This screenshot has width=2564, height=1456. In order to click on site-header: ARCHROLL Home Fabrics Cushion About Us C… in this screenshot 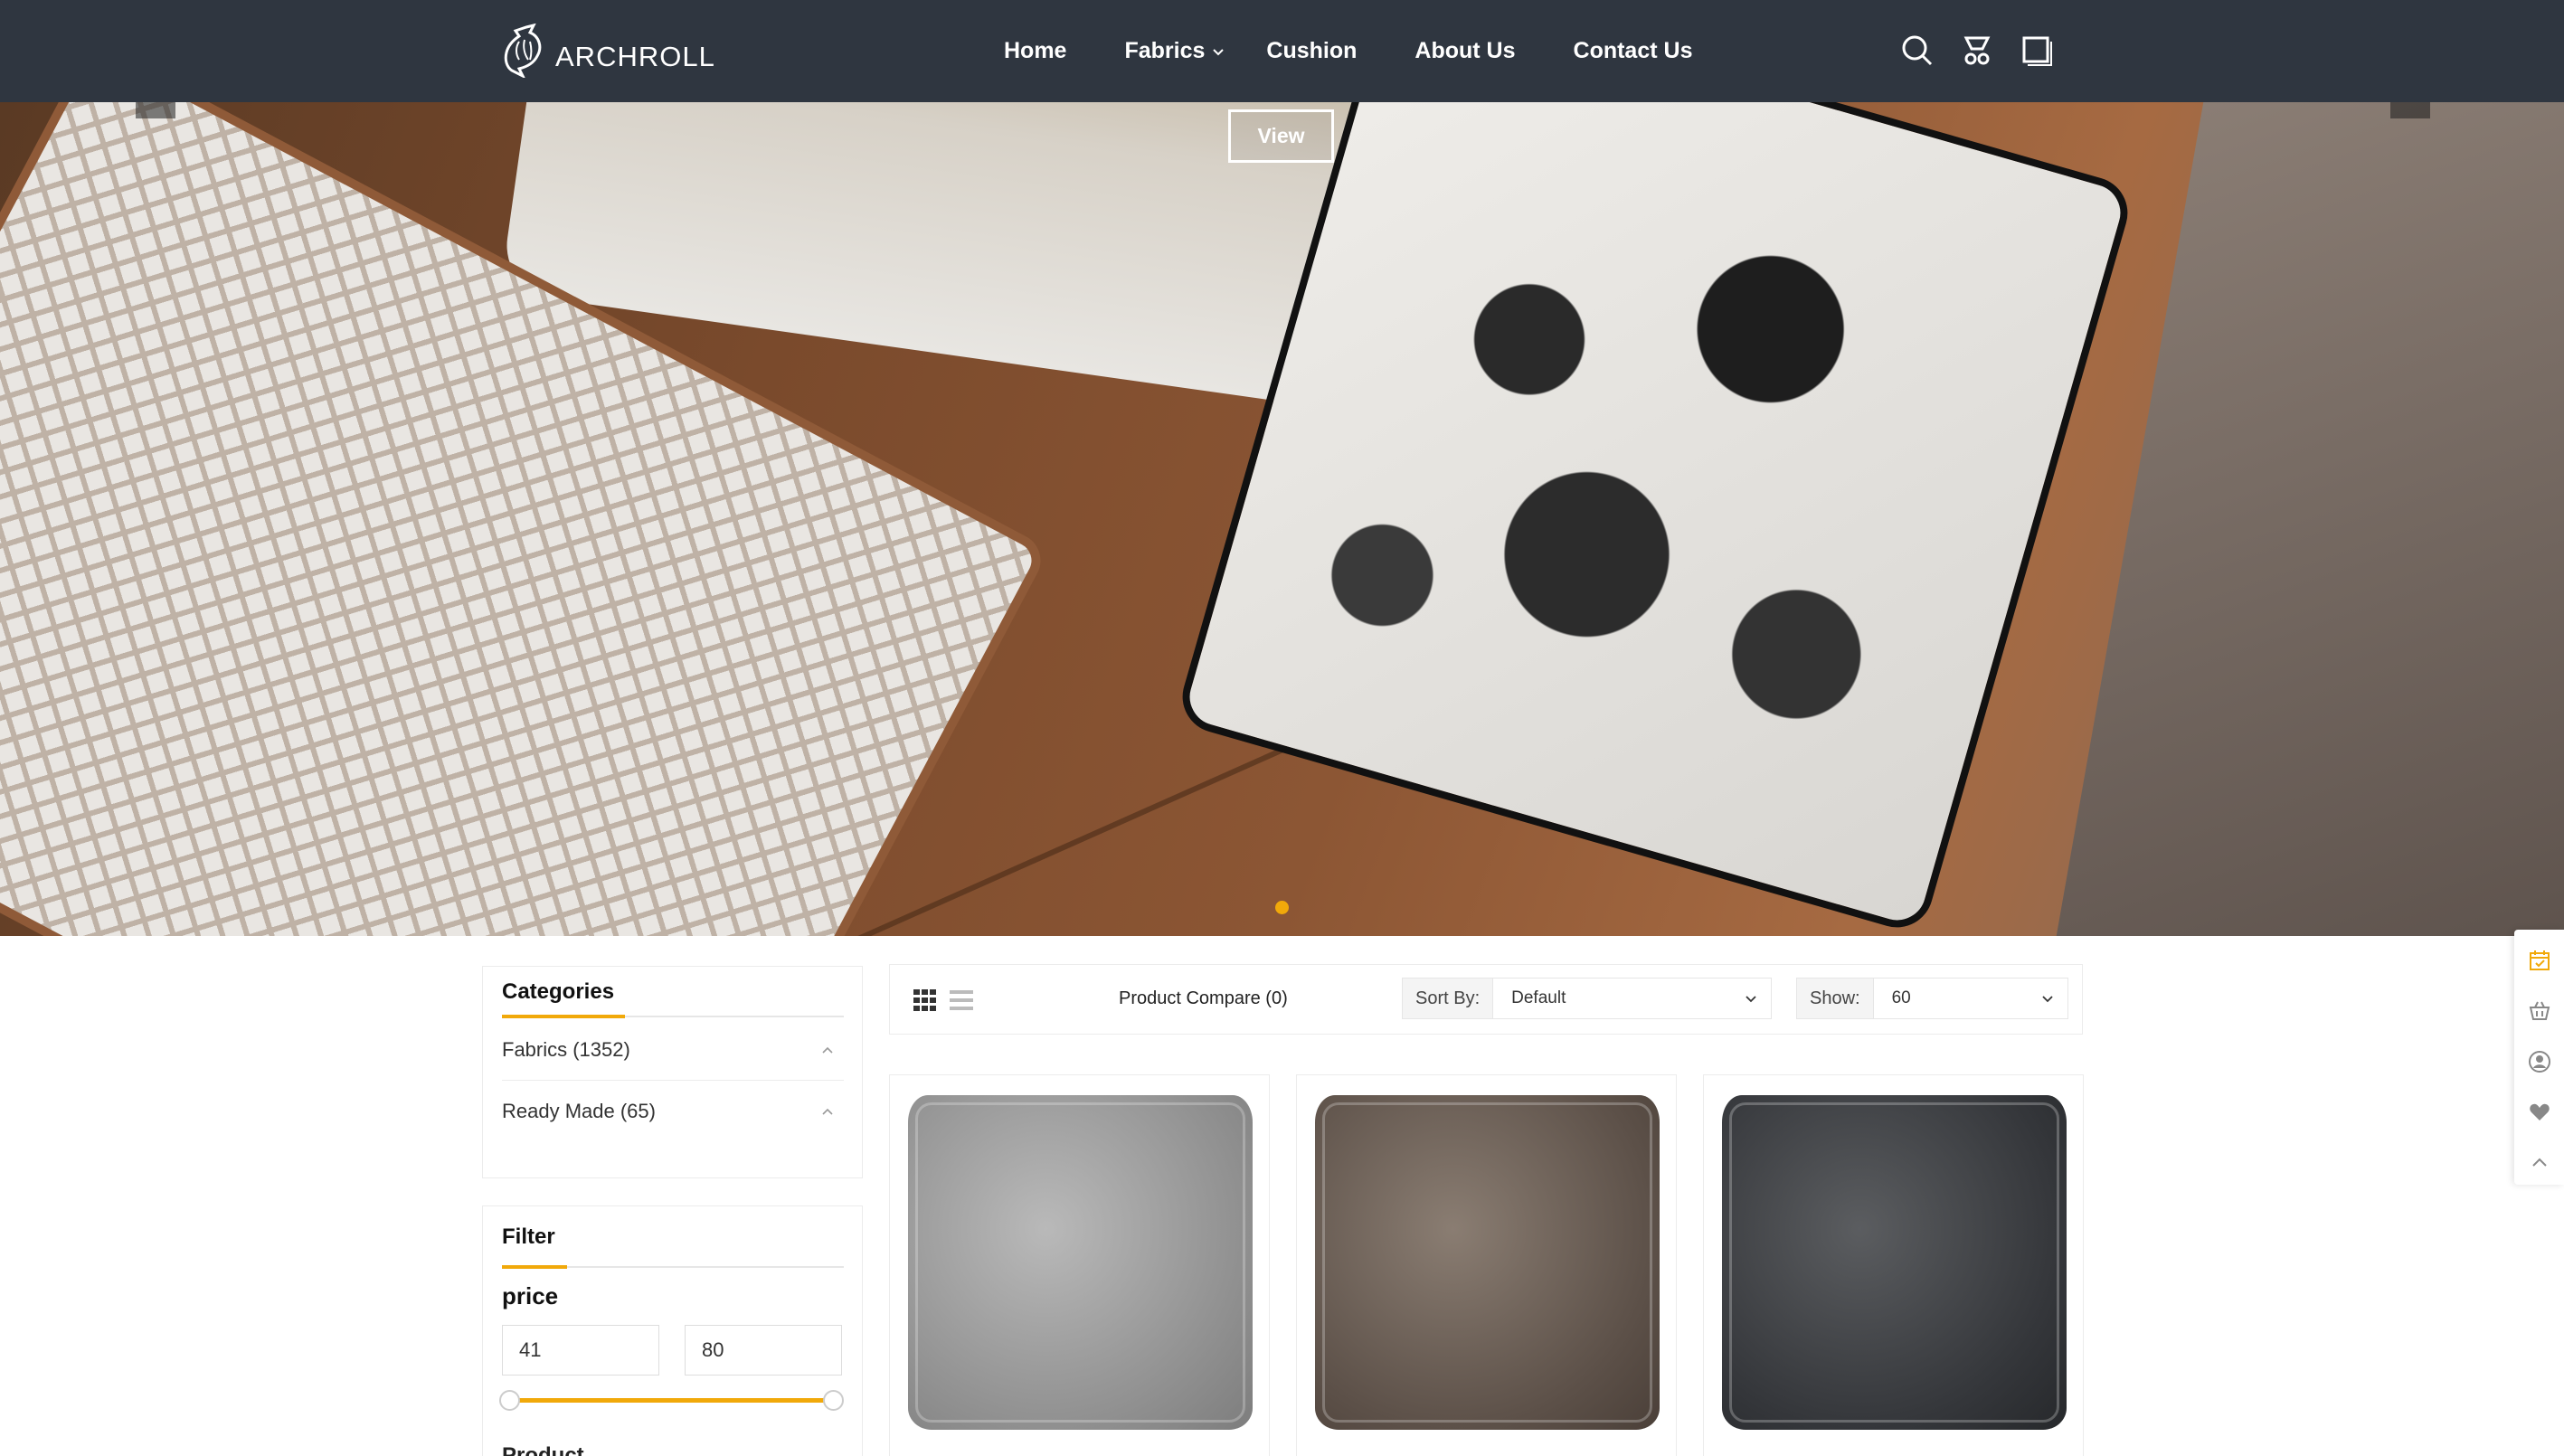, I will do `click(1282, 51)`.